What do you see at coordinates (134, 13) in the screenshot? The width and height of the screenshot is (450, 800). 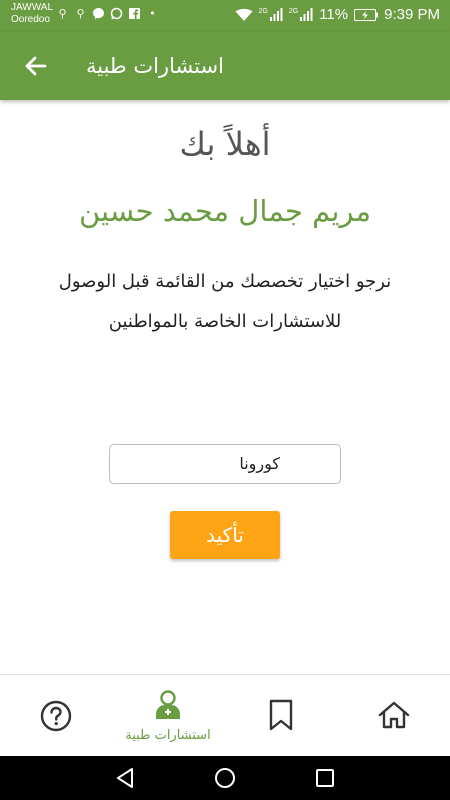 I see `facebook-icon` at bounding box center [134, 13].